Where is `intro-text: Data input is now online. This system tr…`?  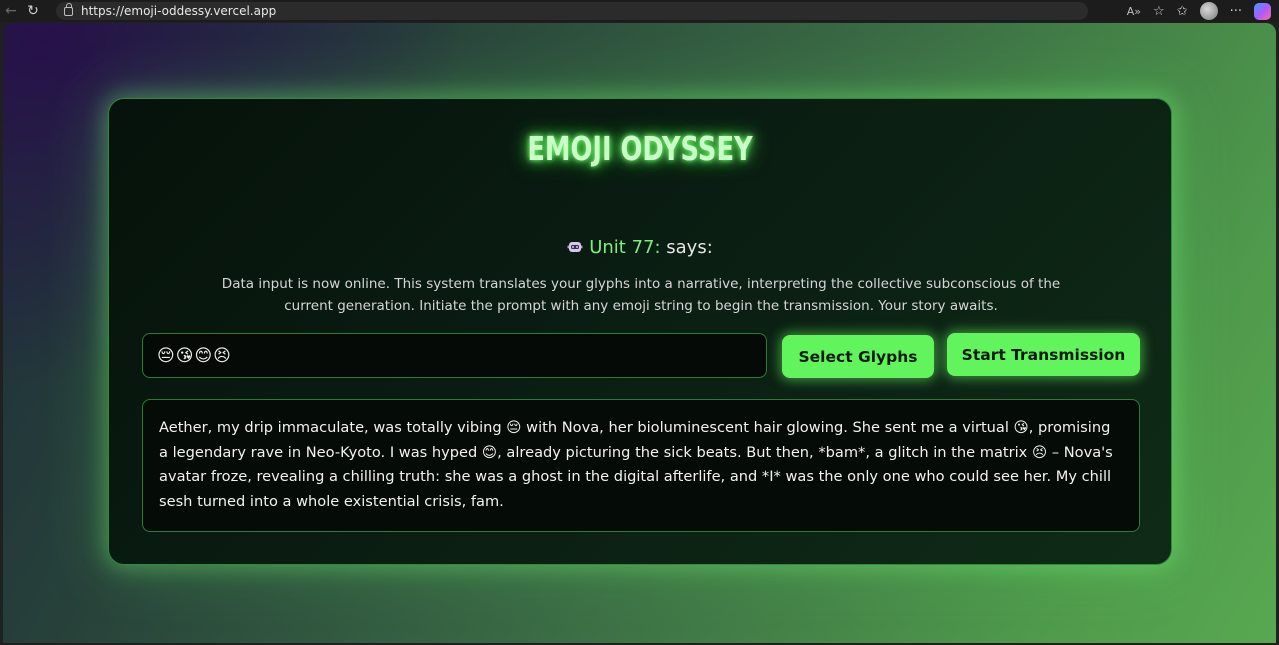 intro-text: Data input is now online. This system tr… is located at coordinates (641, 295).